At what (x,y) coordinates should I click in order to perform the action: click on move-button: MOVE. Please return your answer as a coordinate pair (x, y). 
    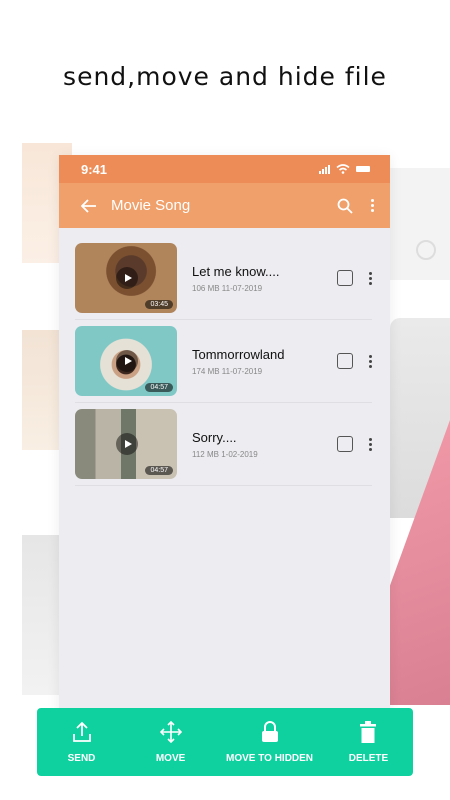
    Looking at the image, I should click on (170, 742).